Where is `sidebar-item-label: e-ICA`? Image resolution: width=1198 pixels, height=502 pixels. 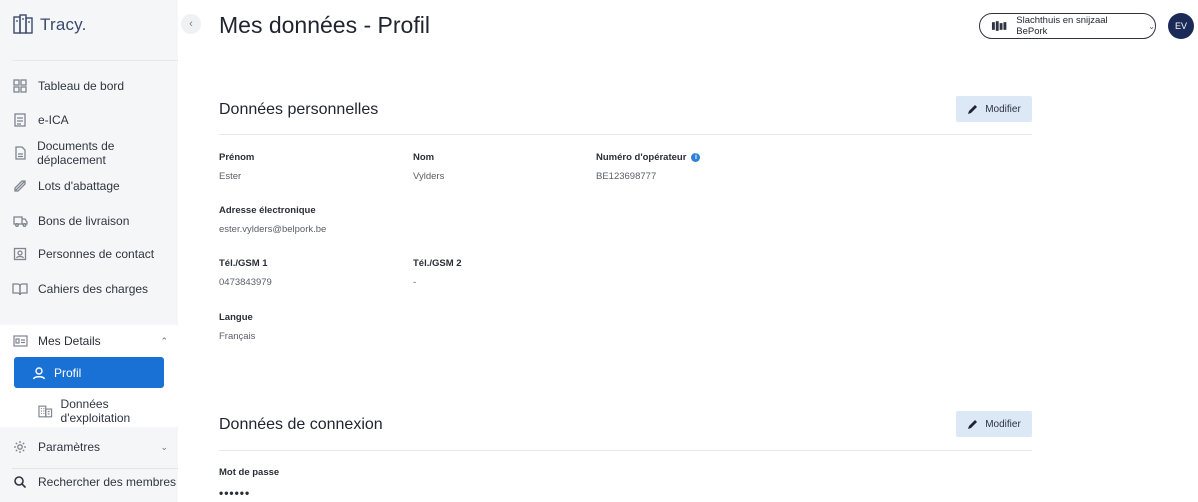
sidebar-item-label: e-ICA is located at coordinates (53, 120).